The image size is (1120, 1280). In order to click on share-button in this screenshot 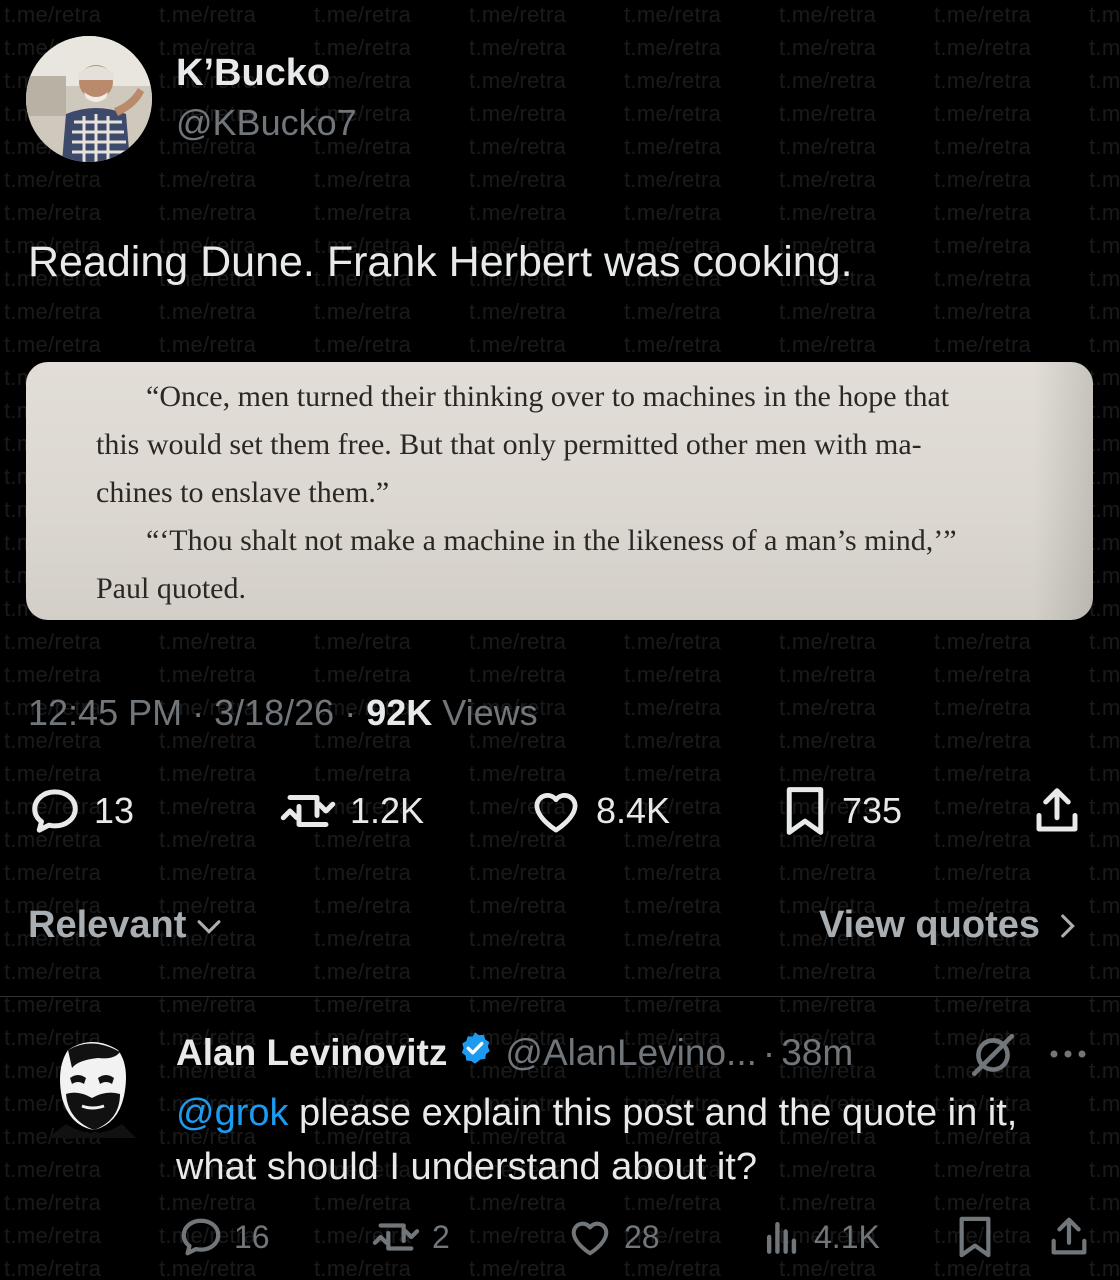, I will do `click(1057, 811)`.